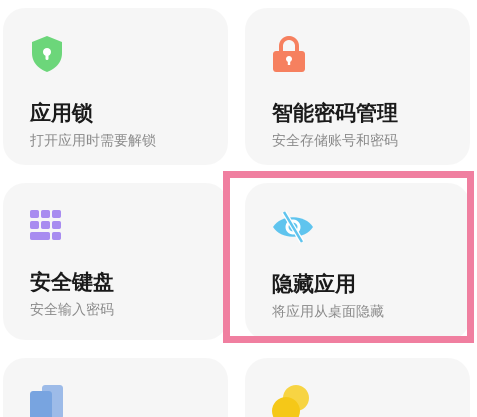 The width and height of the screenshot is (477, 417). What do you see at coordinates (291, 401) in the screenshot?
I see `coins-icon` at bounding box center [291, 401].